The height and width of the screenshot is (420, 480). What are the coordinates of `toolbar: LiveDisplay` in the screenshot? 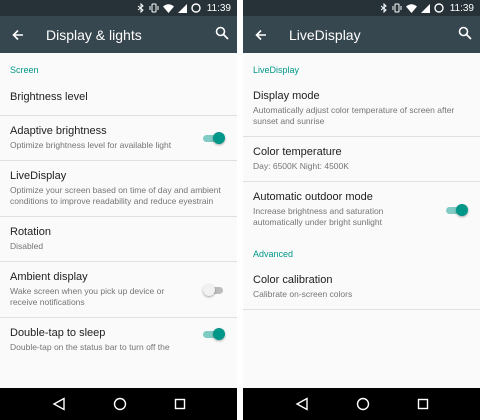 It's located at (361, 34).